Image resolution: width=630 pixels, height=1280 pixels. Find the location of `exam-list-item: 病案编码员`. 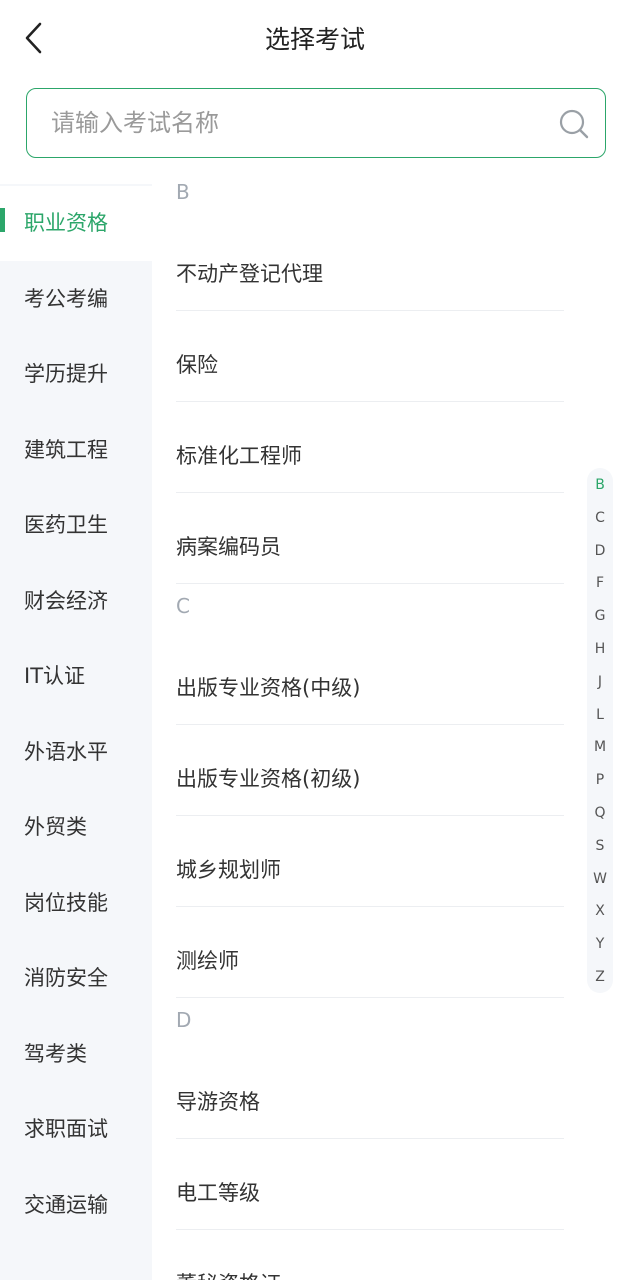

exam-list-item: 病案编码员 is located at coordinates (370, 538).